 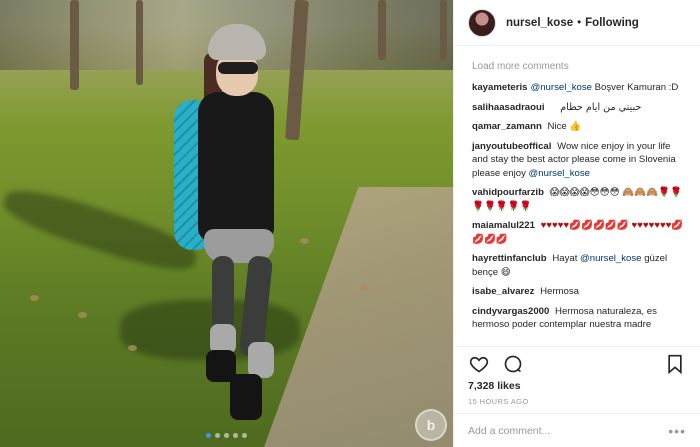 I want to click on comment-text: Boşver Kamuran :D, so click(x=635, y=87).